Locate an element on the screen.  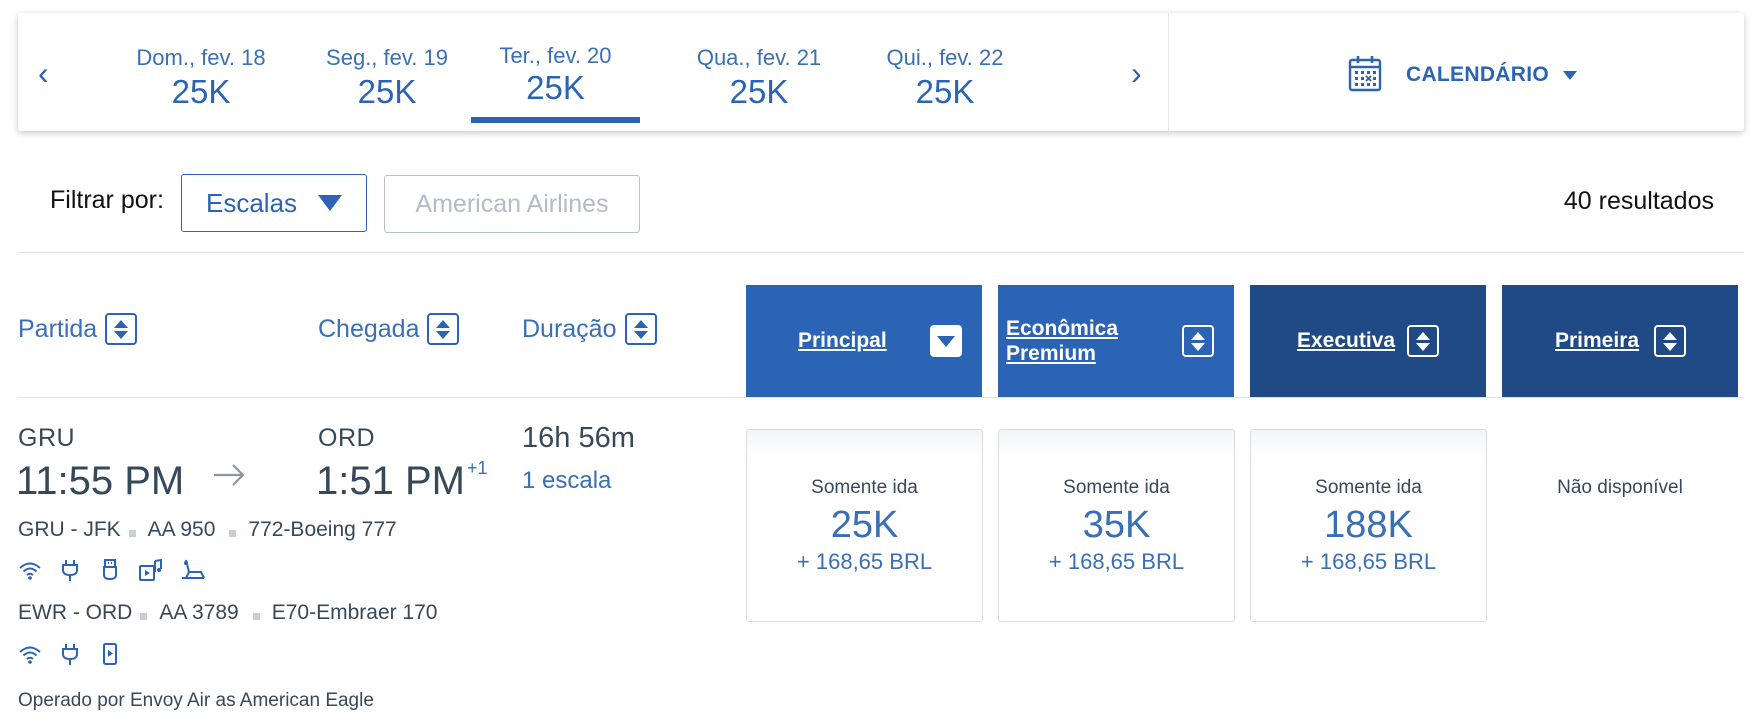
entertainment-icon is located at coordinates (151, 570).